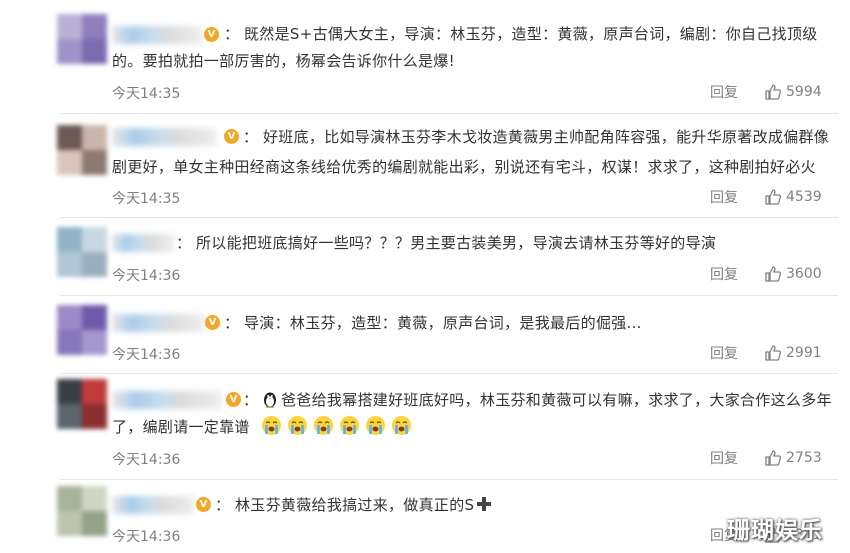 This screenshot has height=553, width=850. What do you see at coordinates (355, 505) in the screenshot?
I see `comment-text: 林玉芬黄薇给我搞过来，做真正的S` at bounding box center [355, 505].